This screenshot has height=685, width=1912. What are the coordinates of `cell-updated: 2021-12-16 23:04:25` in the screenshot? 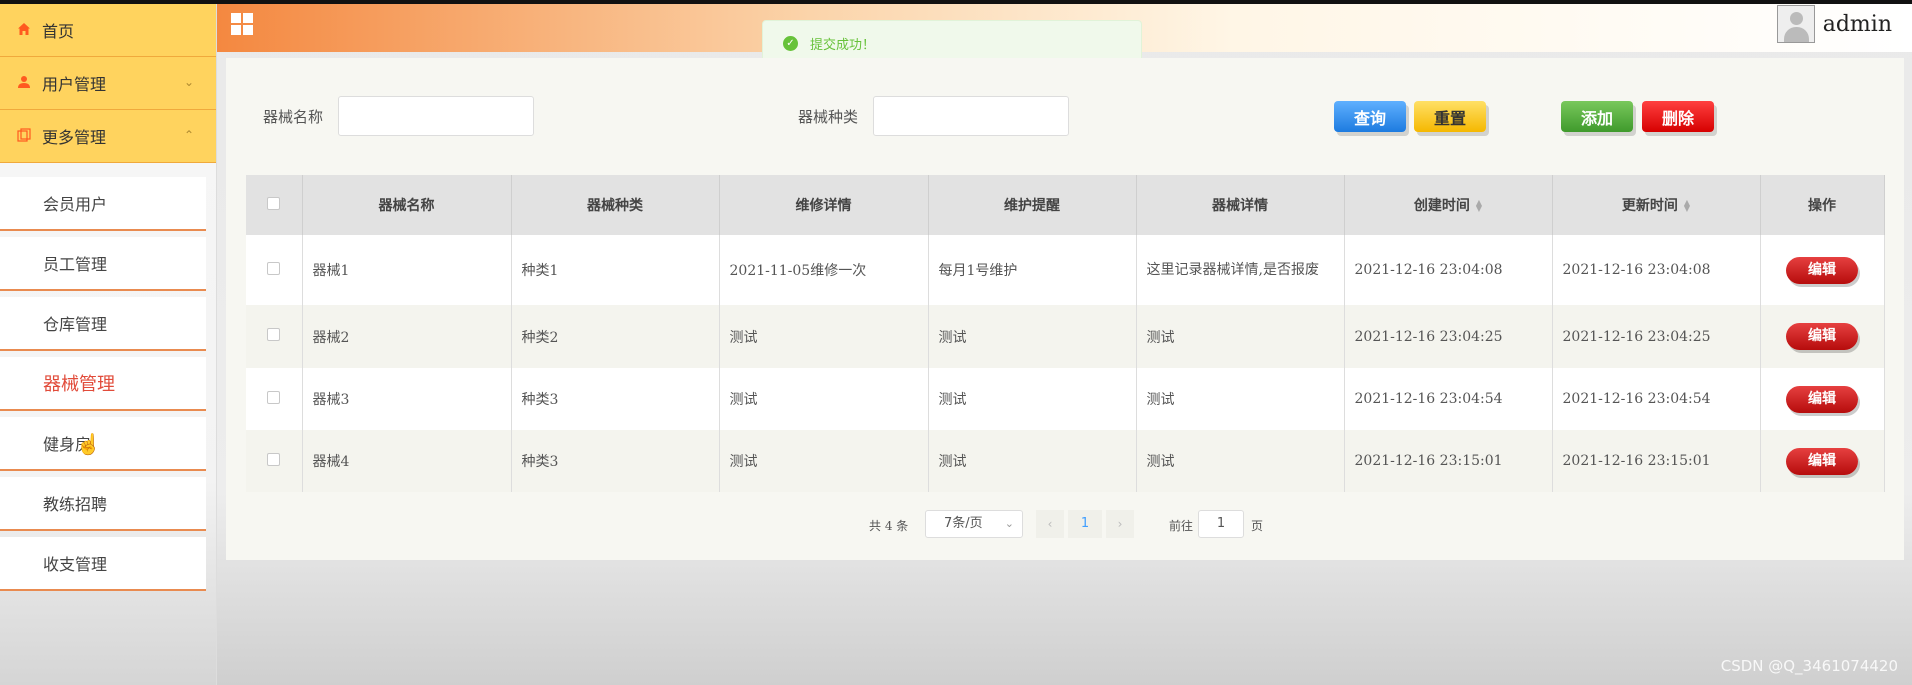 It's located at (1656, 336).